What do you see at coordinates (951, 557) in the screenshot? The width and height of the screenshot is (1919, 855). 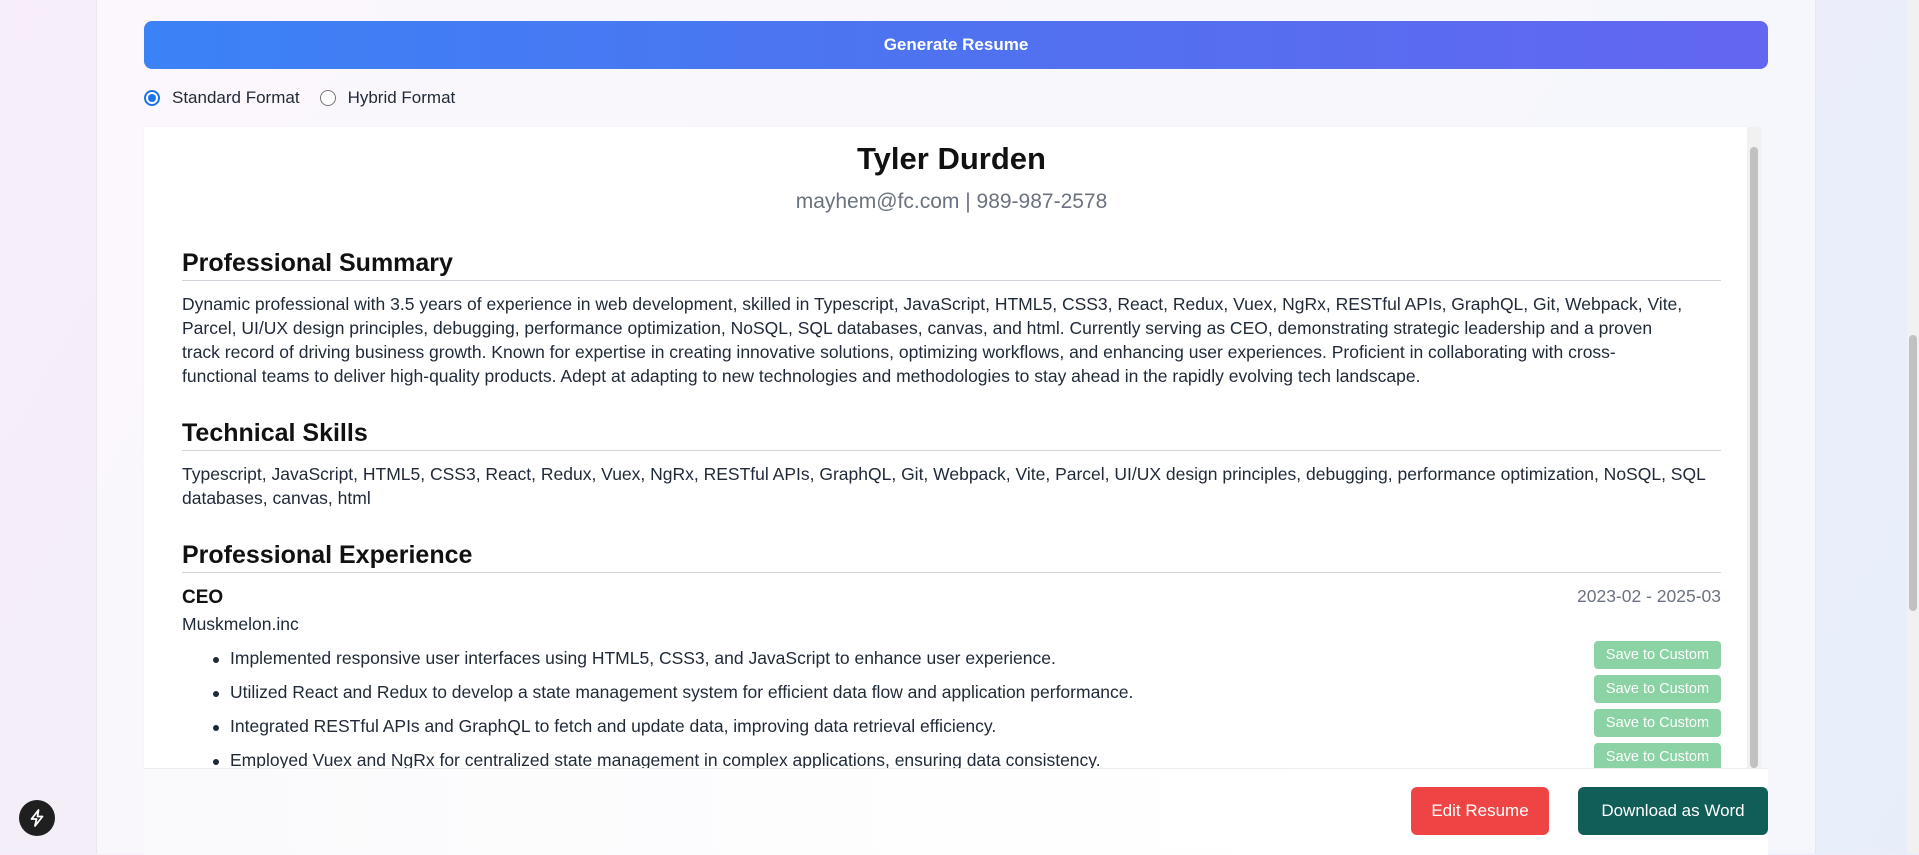 I see `experience-heading: Professional Experience` at bounding box center [951, 557].